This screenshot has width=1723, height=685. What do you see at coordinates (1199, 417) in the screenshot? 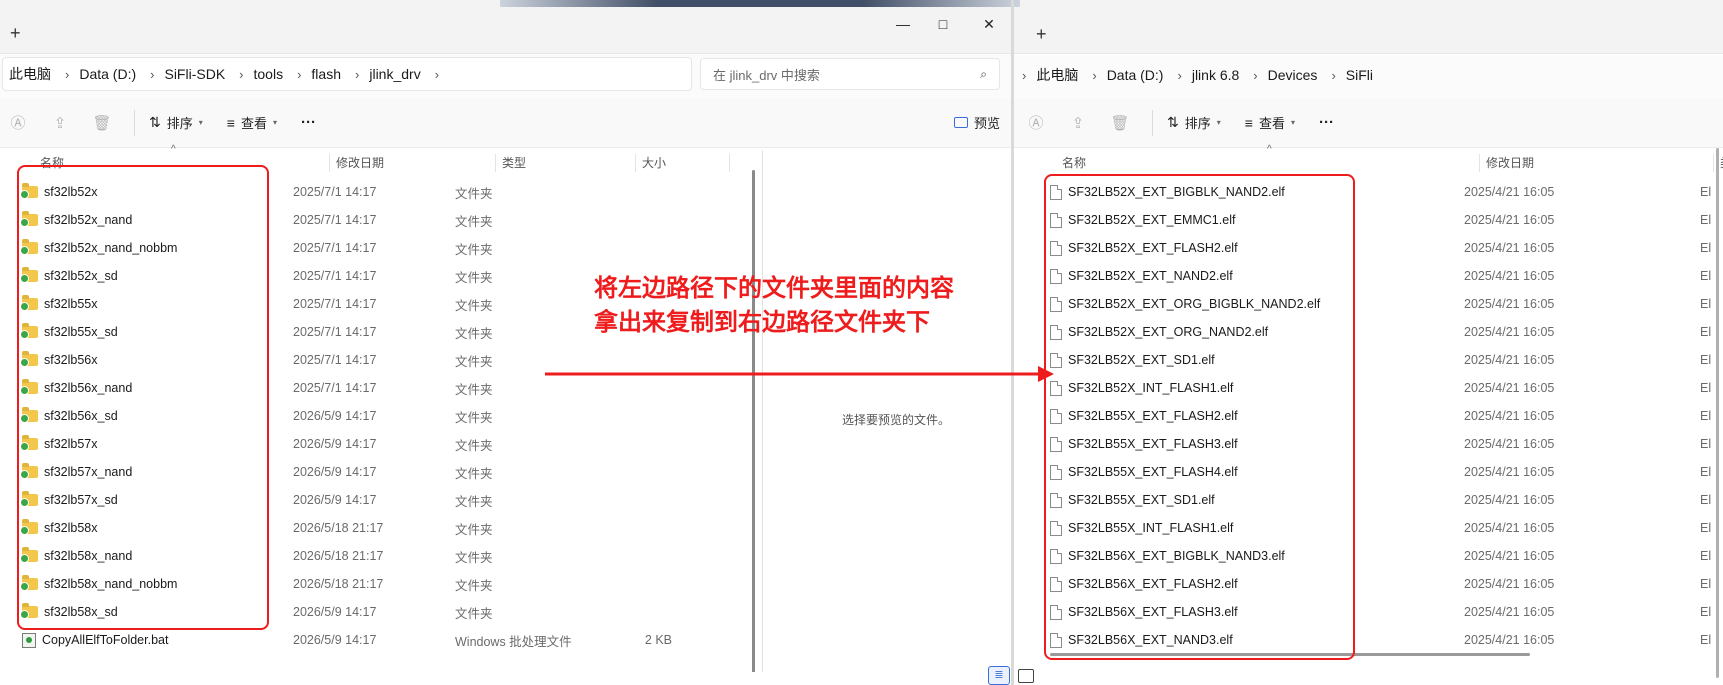
I see `right-highlight-box` at bounding box center [1199, 417].